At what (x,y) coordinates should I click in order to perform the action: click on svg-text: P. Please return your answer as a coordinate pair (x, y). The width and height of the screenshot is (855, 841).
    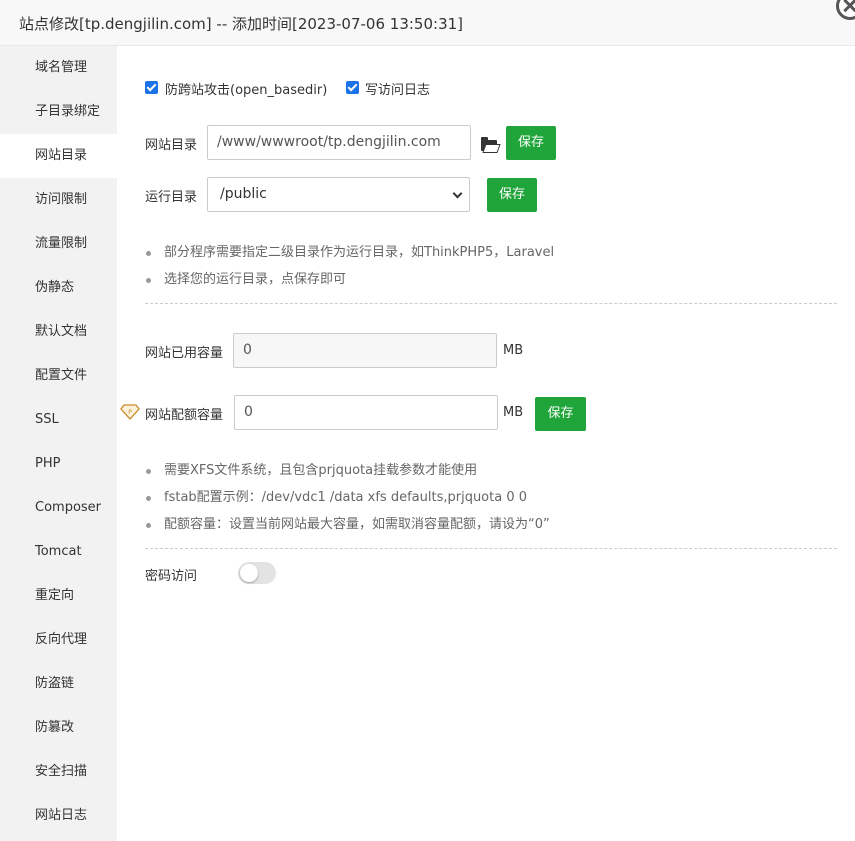
    Looking at the image, I should click on (130, 412).